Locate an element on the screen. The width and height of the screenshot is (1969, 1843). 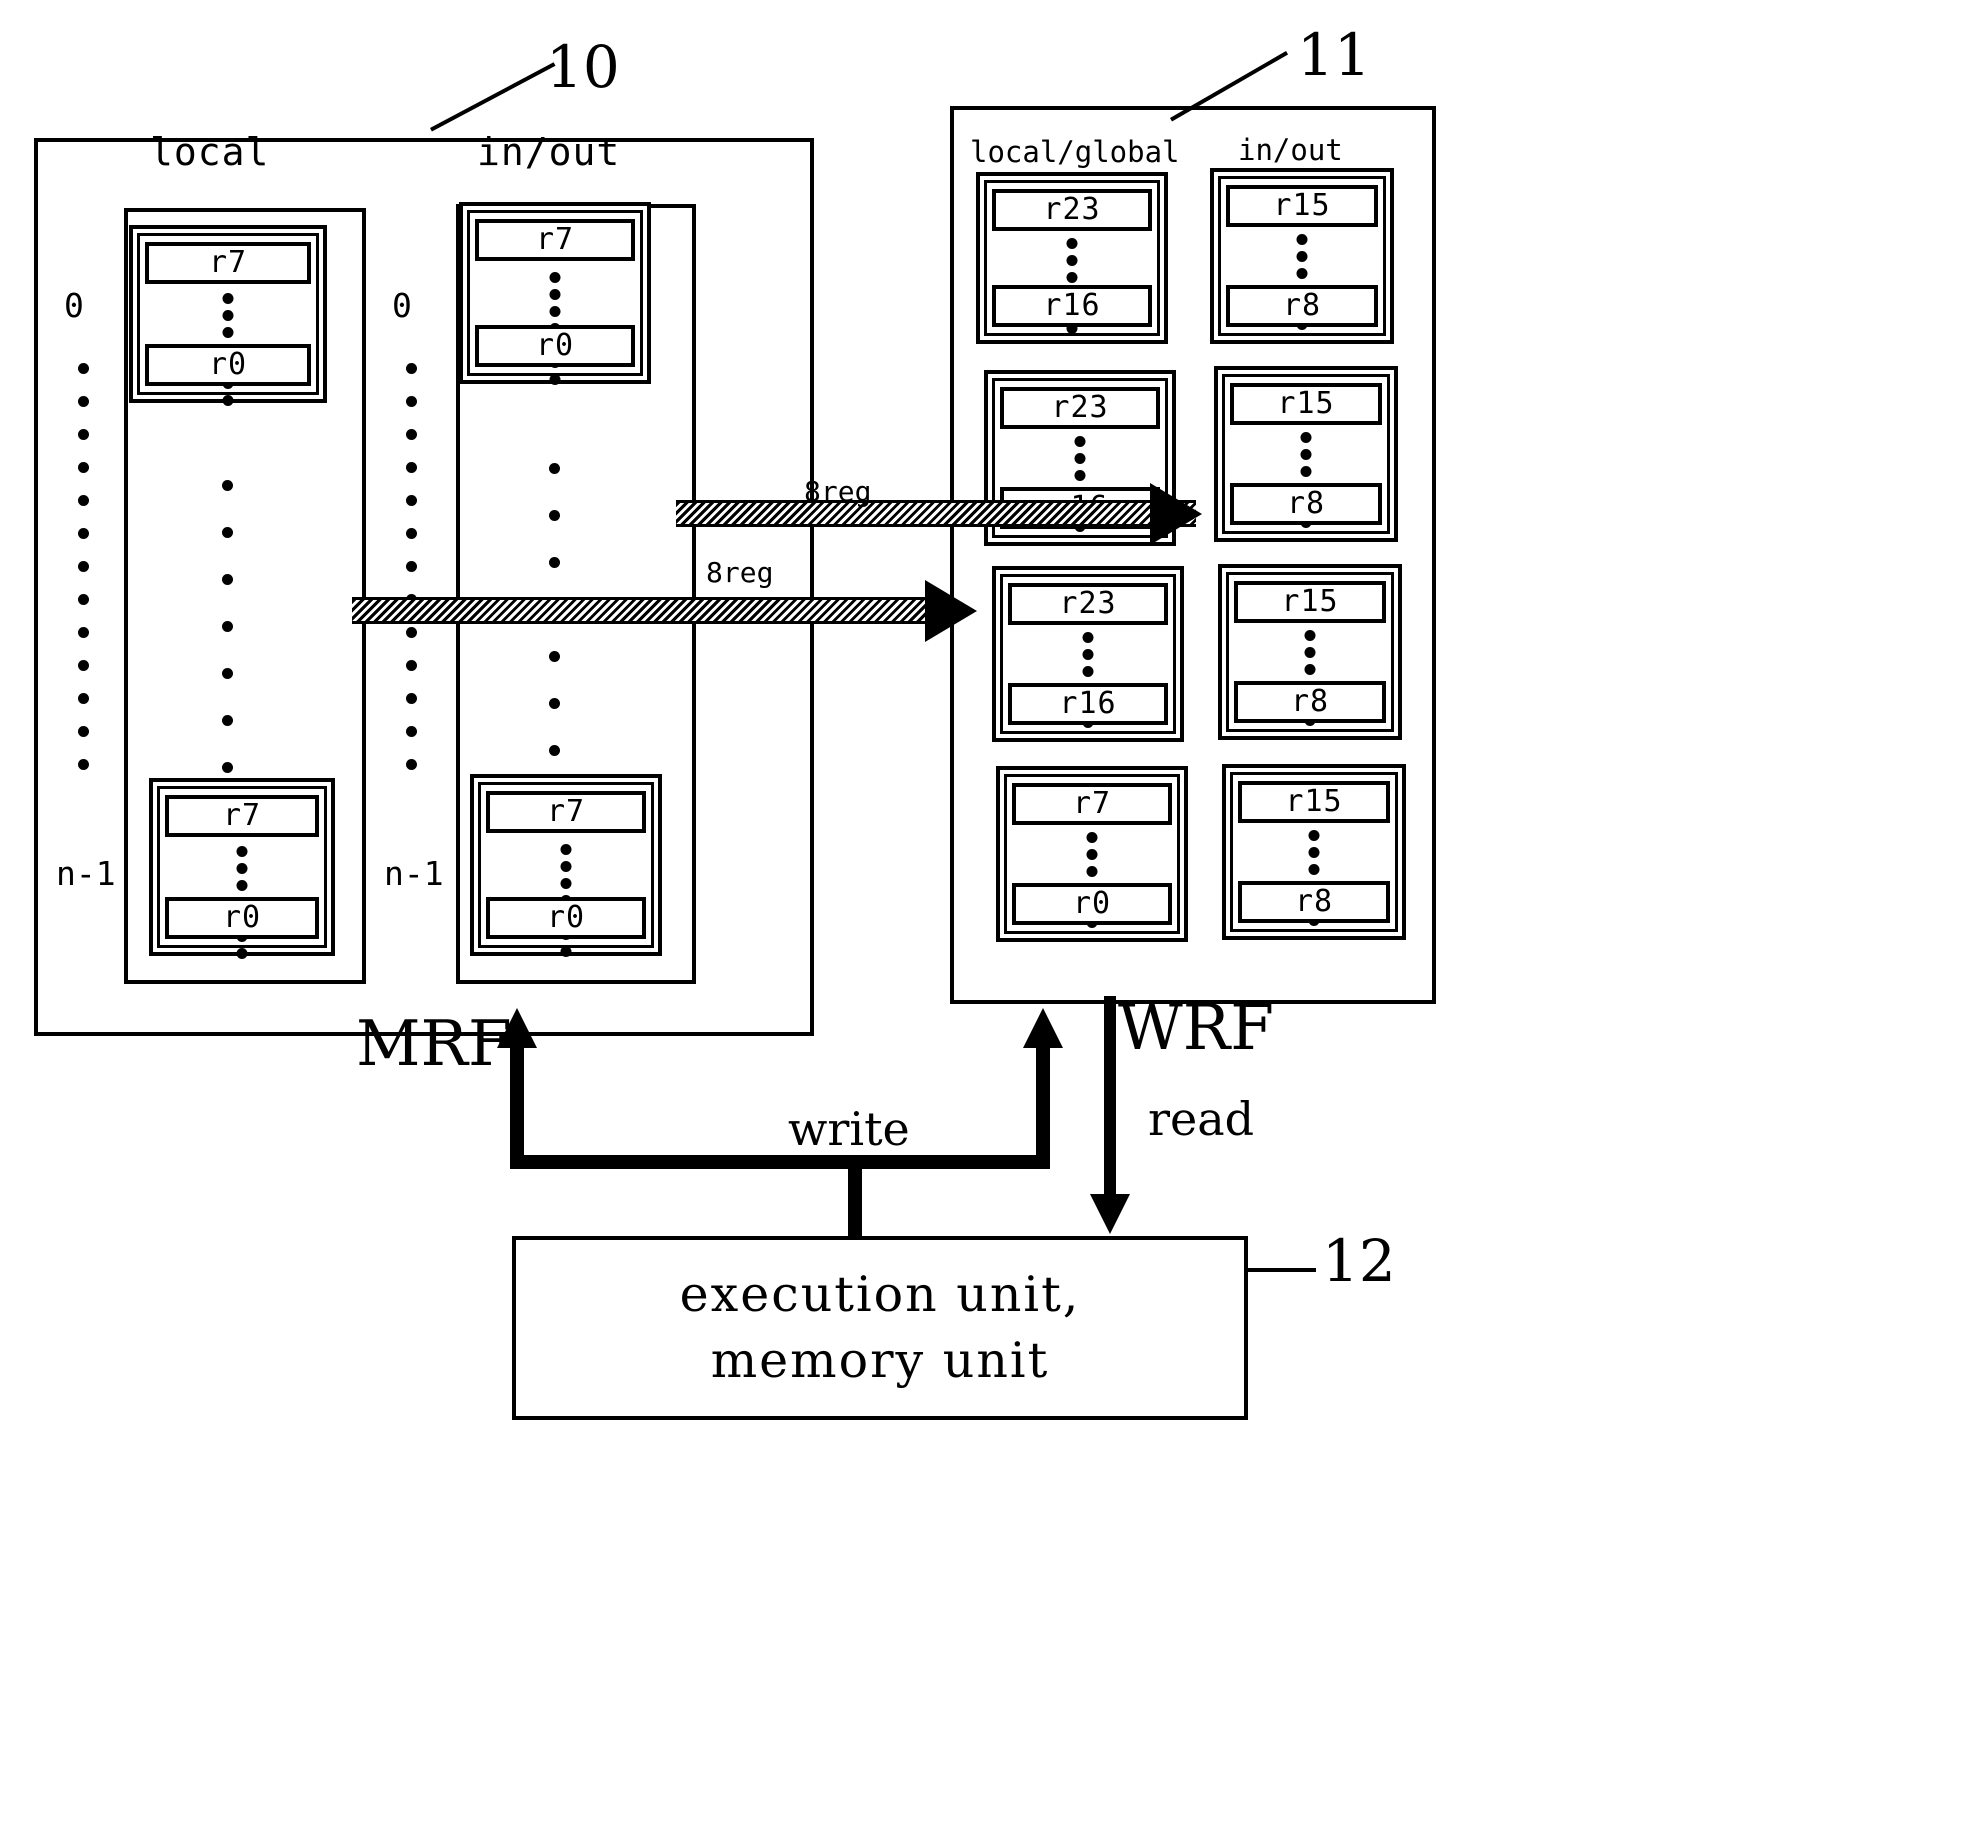
wrf-localglobal-bank-2: r23 r16 is located at coordinates (1088, 654).